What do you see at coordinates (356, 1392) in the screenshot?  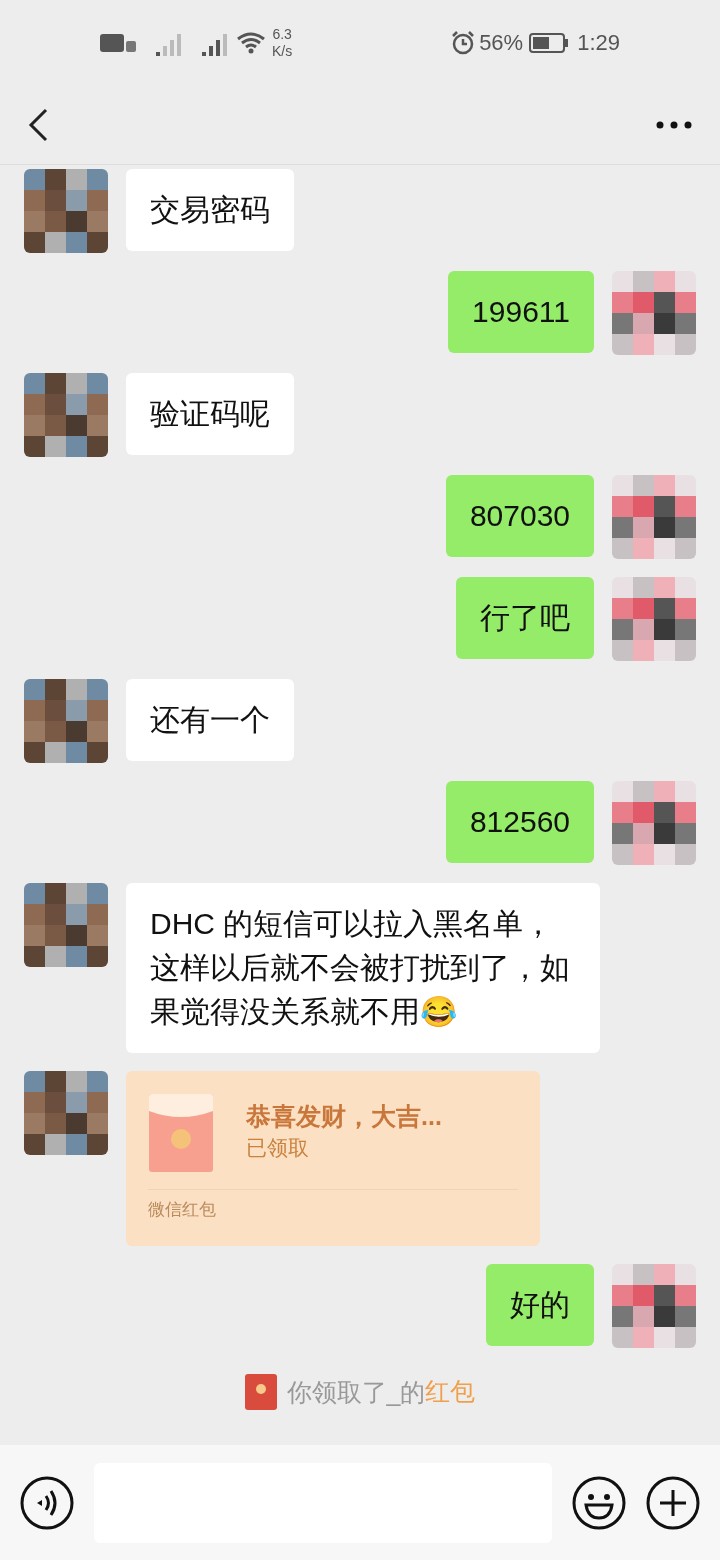 I see `notice-text: 你领取了_的` at bounding box center [356, 1392].